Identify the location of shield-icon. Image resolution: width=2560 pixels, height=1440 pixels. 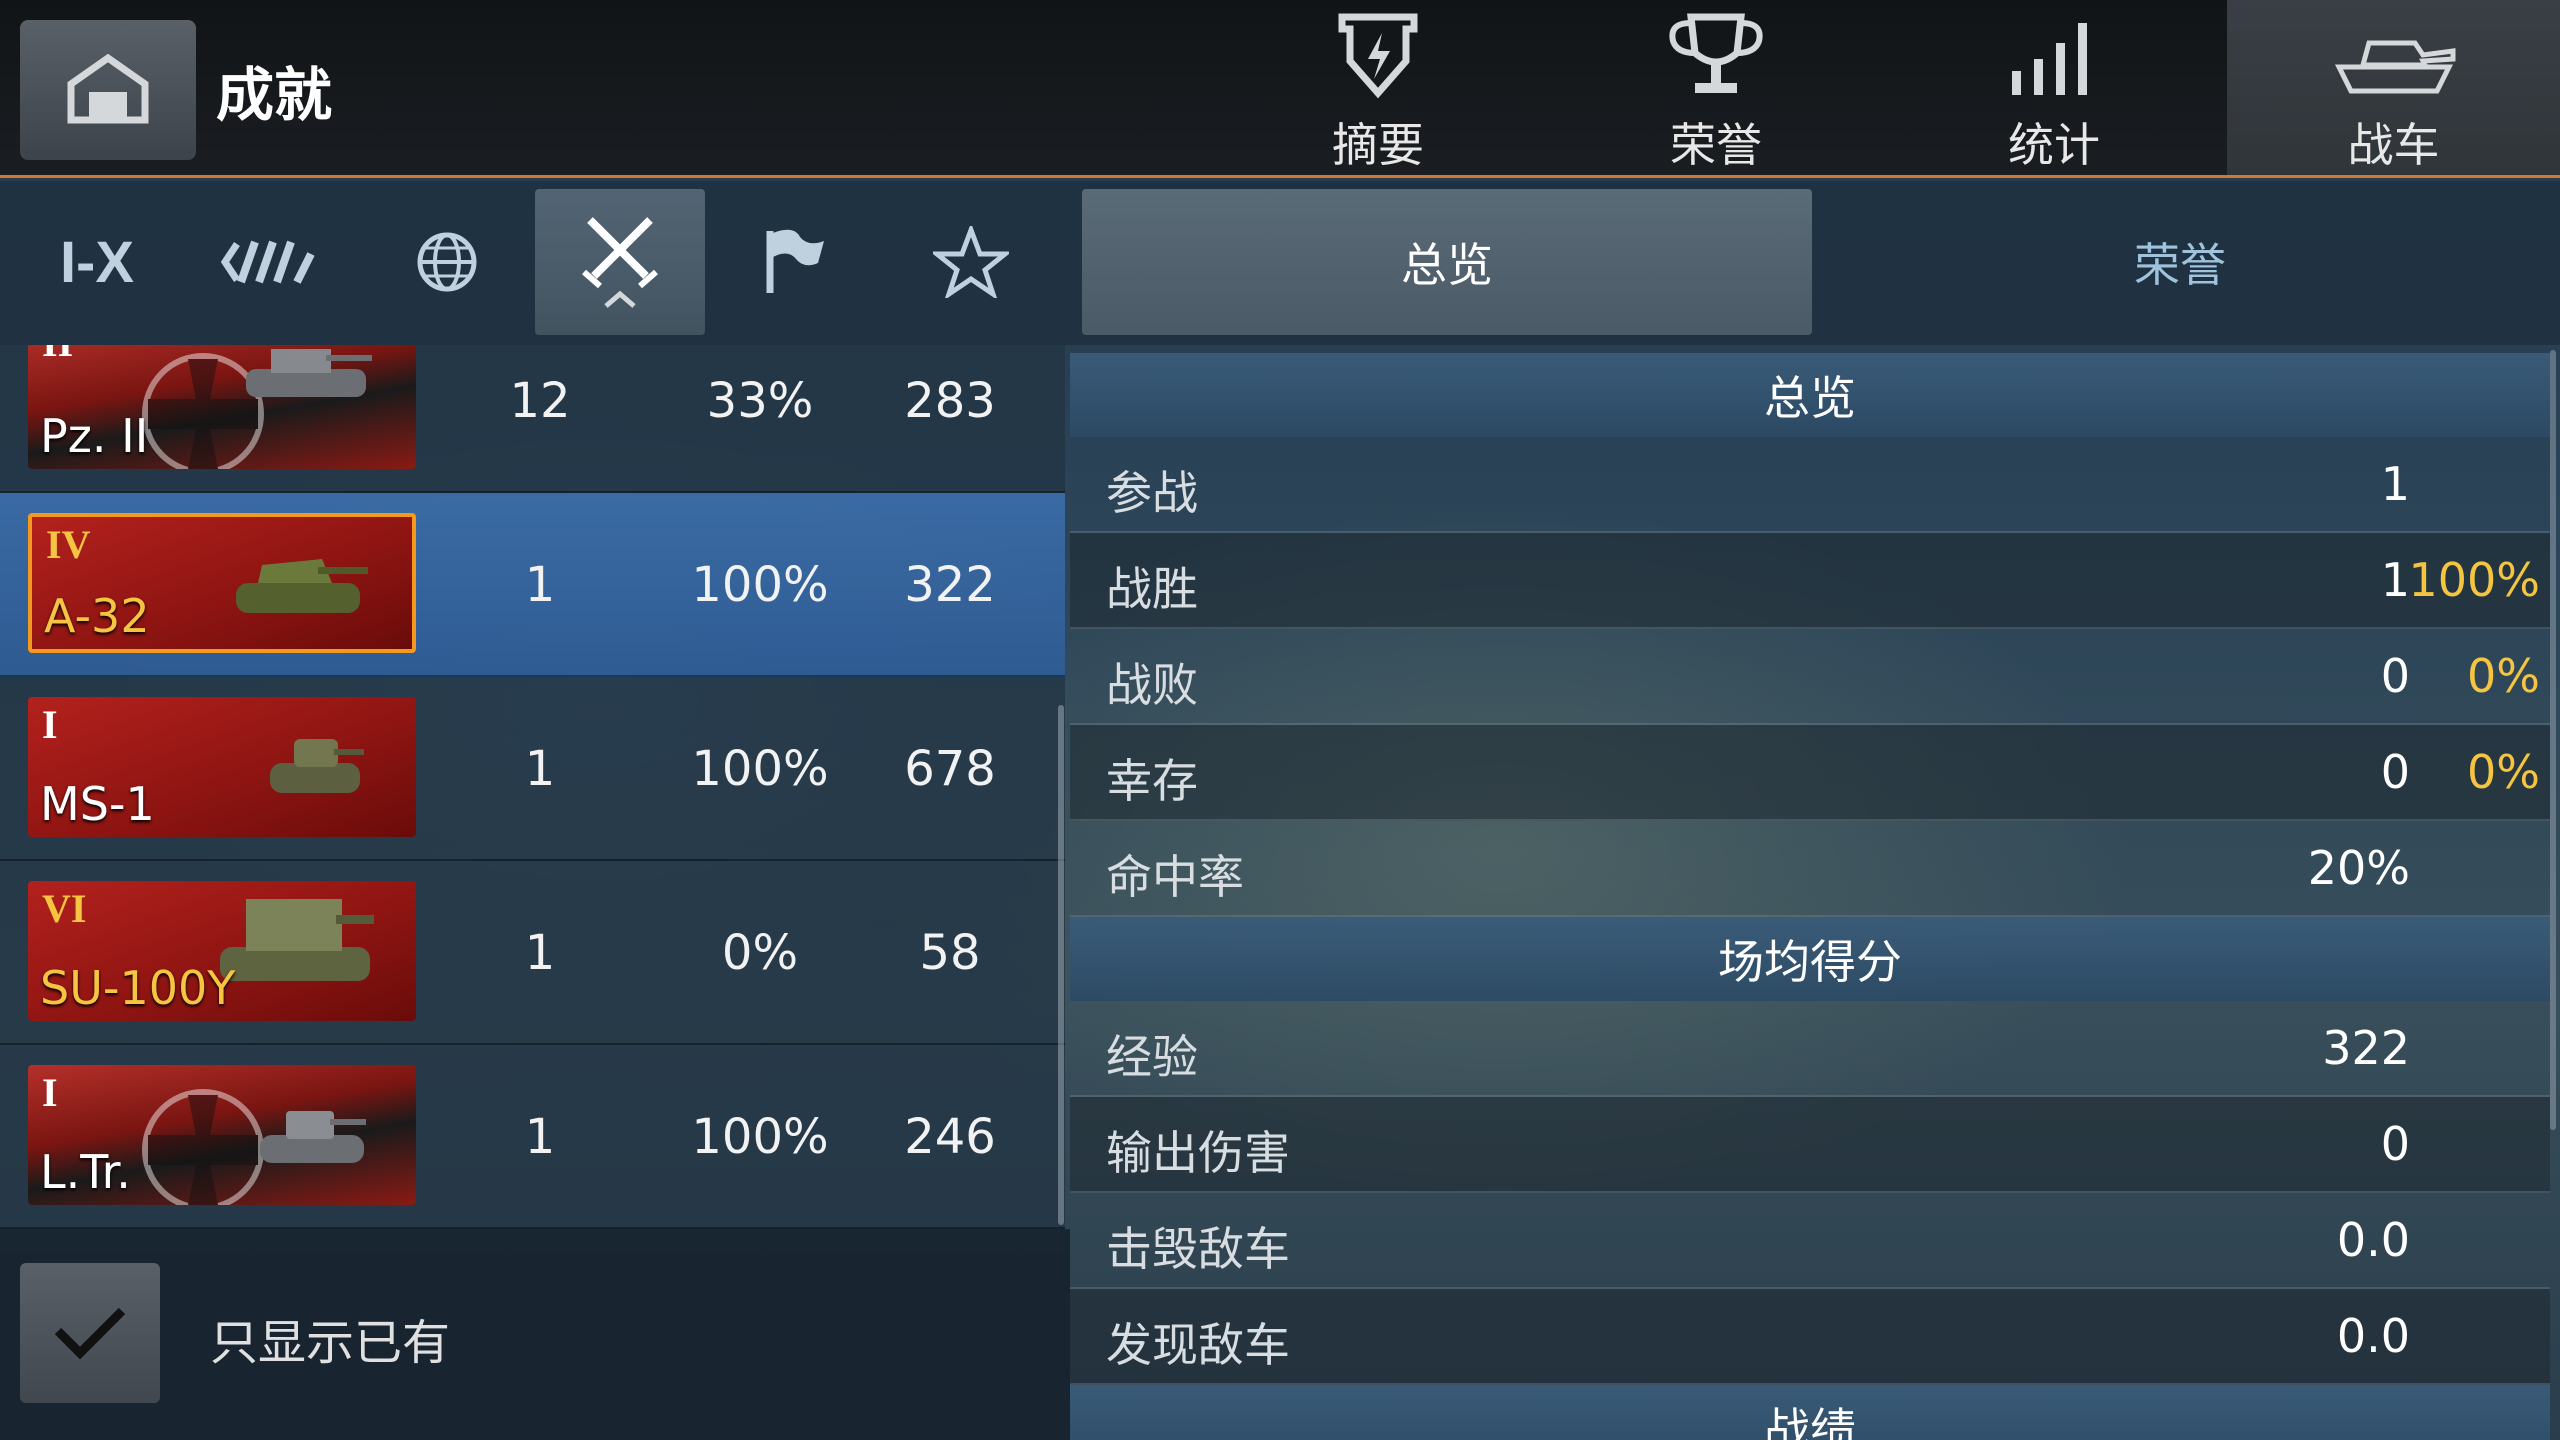
(1378, 56).